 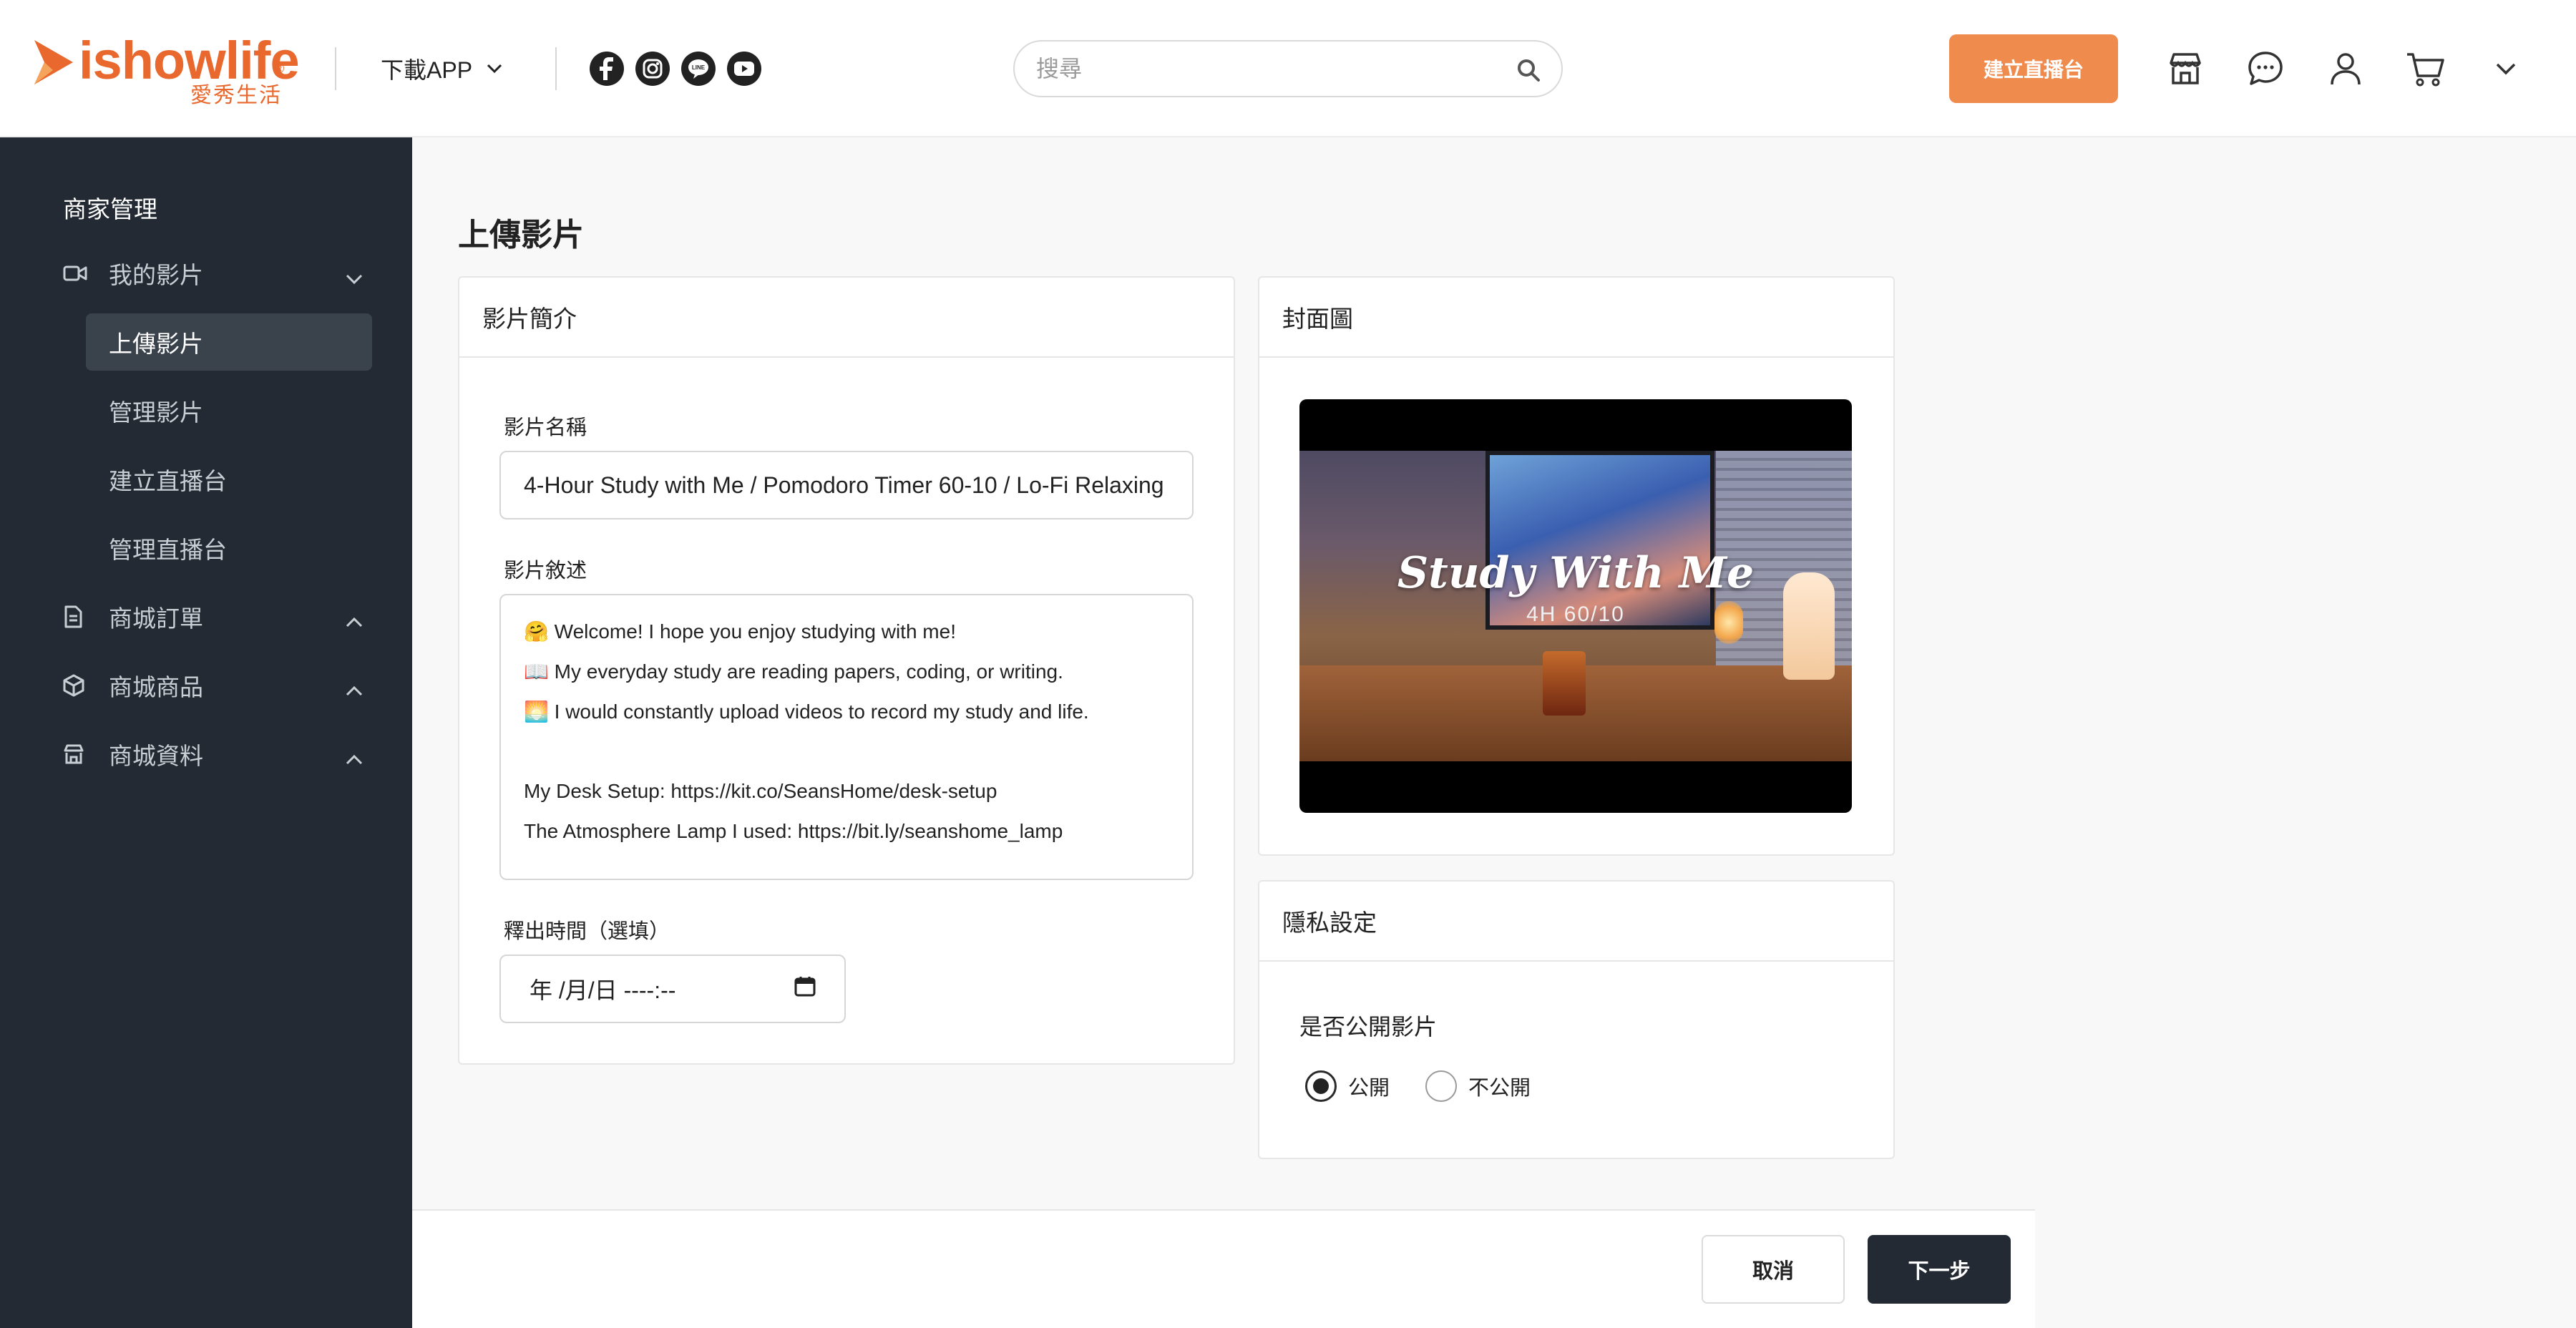 What do you see at coordinates (675, 69) in the screenshot?
I see `social-links: LINE` at bounding box center [675, 69].